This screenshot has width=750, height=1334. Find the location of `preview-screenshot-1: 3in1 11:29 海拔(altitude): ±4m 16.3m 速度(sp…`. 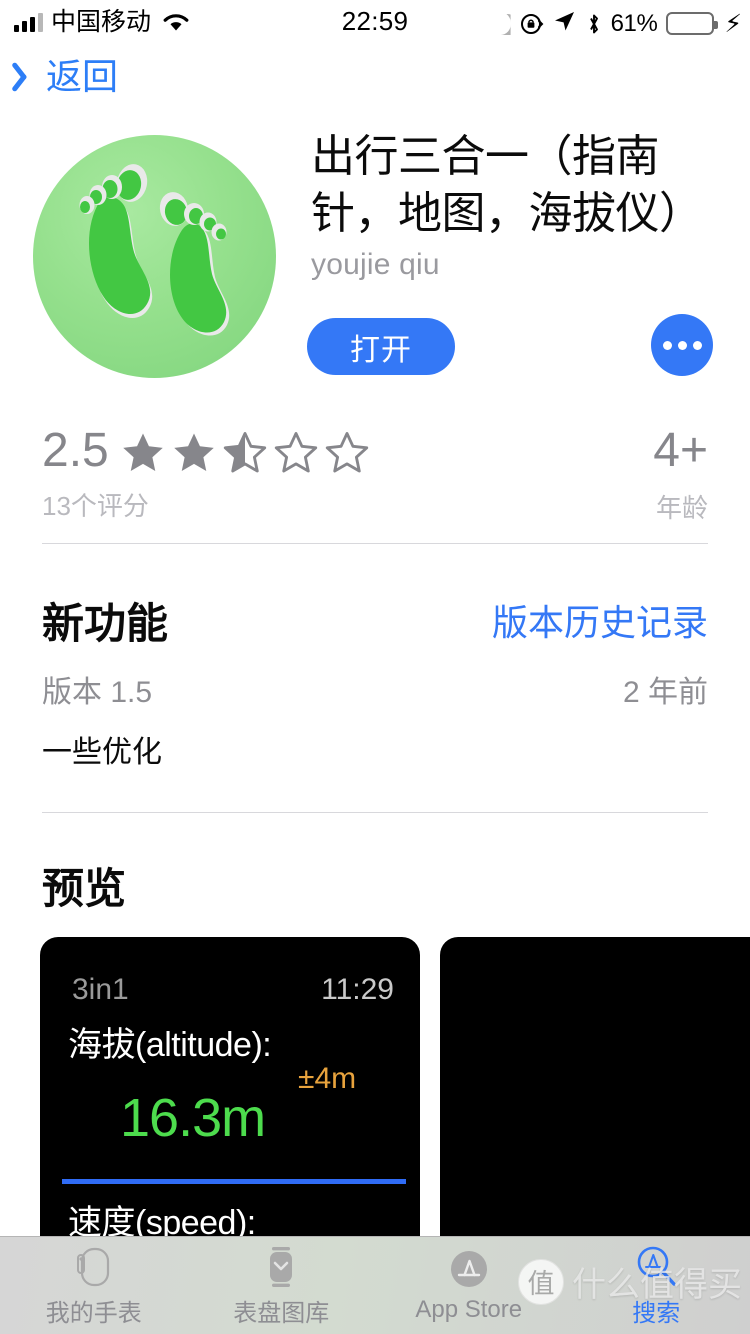

preview-screenshot-1: 3in1 11:29 海拔(altitude): ±4m 16.3m 速度(sp… is located at coordinates (230, 1102).